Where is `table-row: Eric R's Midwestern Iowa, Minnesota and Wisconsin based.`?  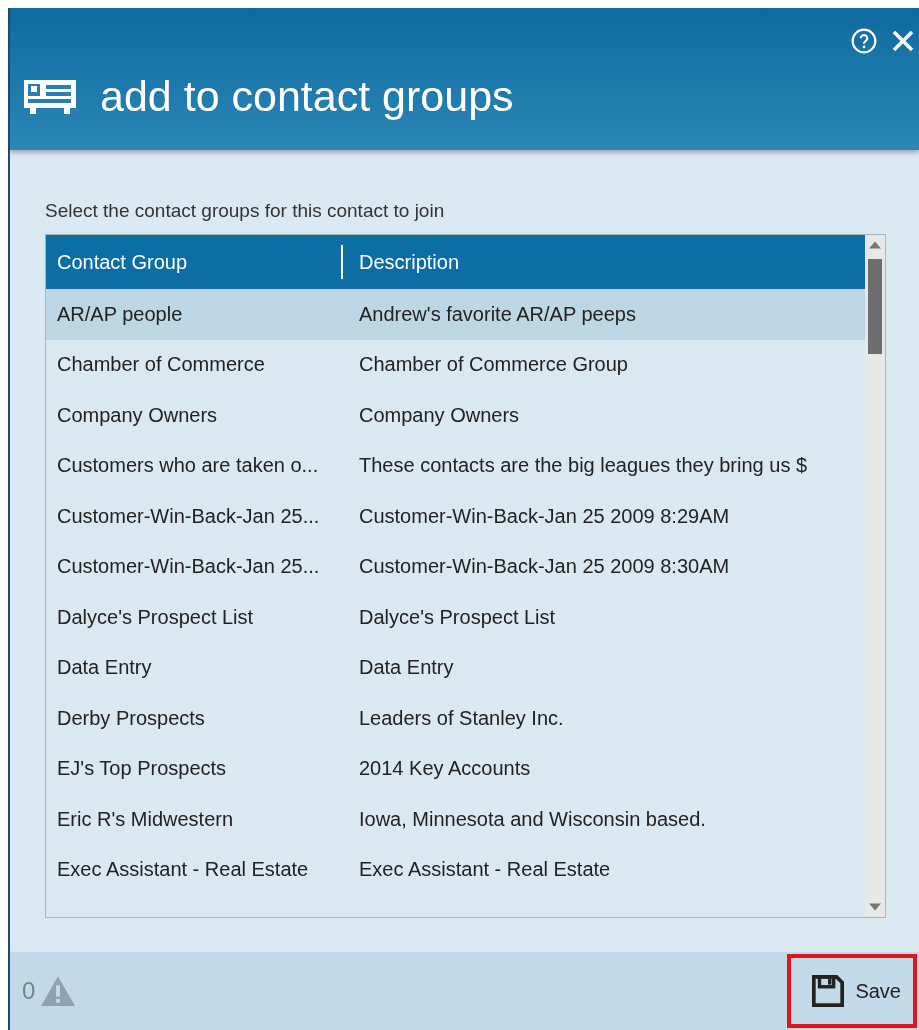 table-row: Eric R's Midwestern Iowa, Minnesota and Wisconsin based. is located at coordinates (455, 819).